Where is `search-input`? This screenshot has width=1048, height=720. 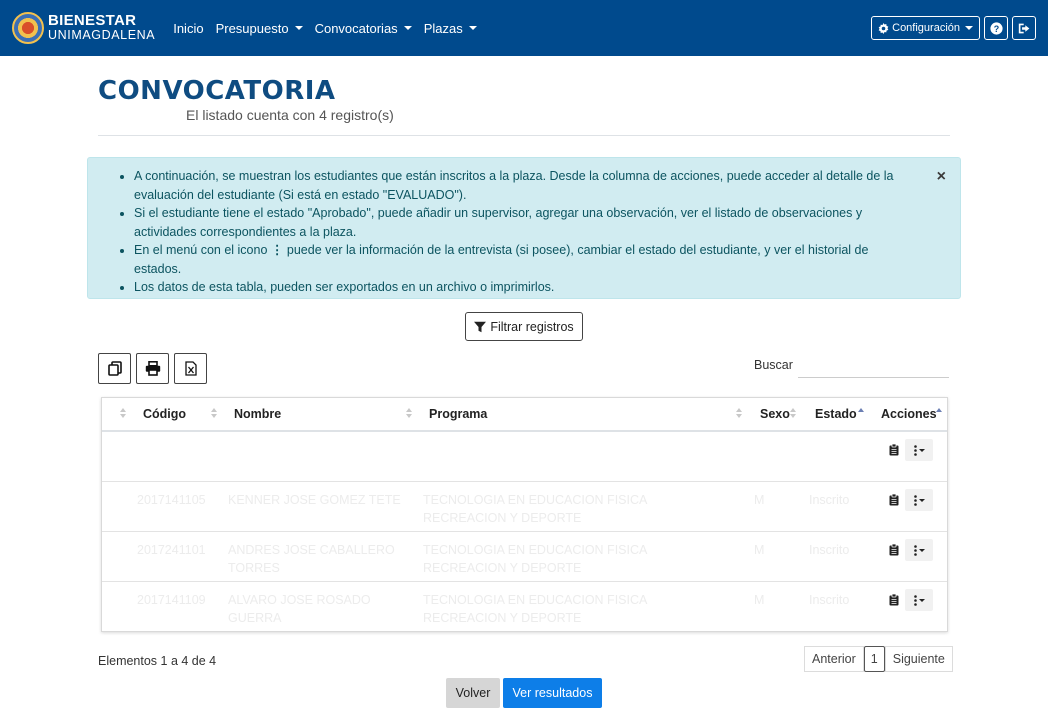 search-input is located at coordinates (873, 365).